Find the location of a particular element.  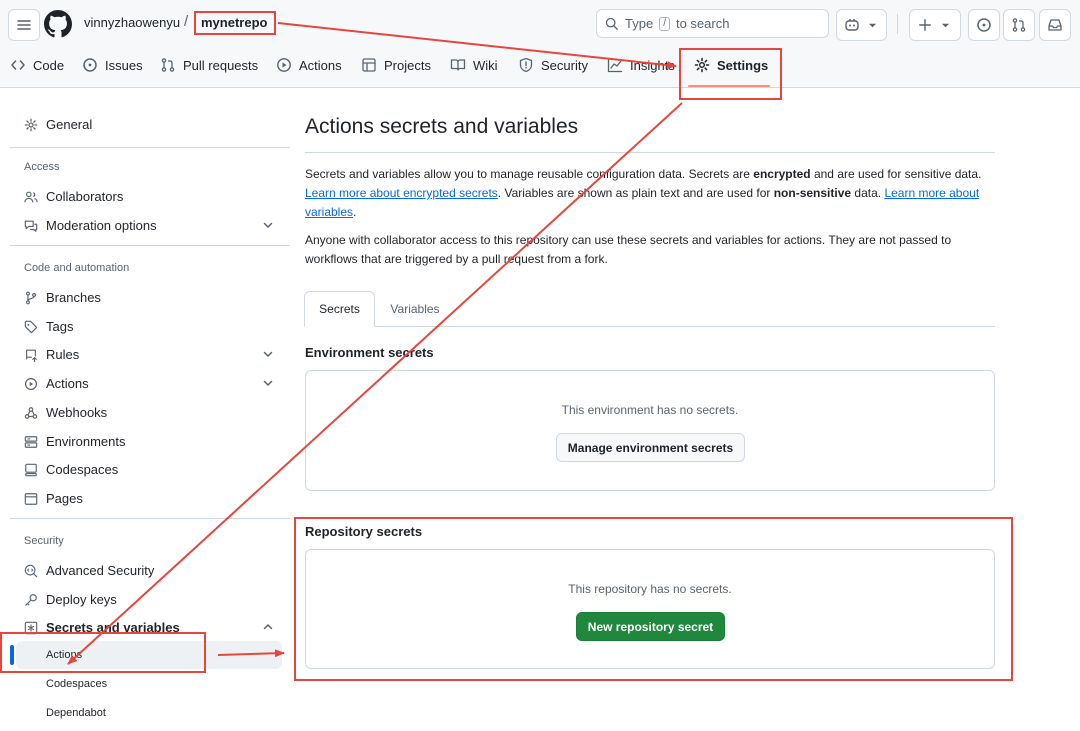

arrow-repo-to-settings is located at coordinates (477, 46).